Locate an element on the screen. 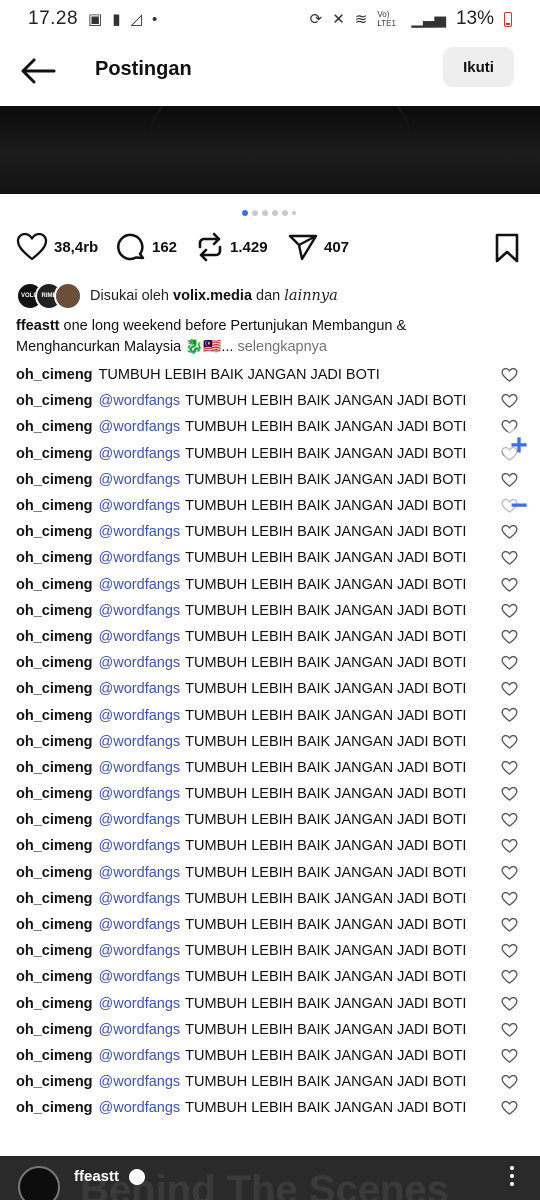  next-post-preview: Behind The Scenes ffeastt is located at coordinates (270, 1178).